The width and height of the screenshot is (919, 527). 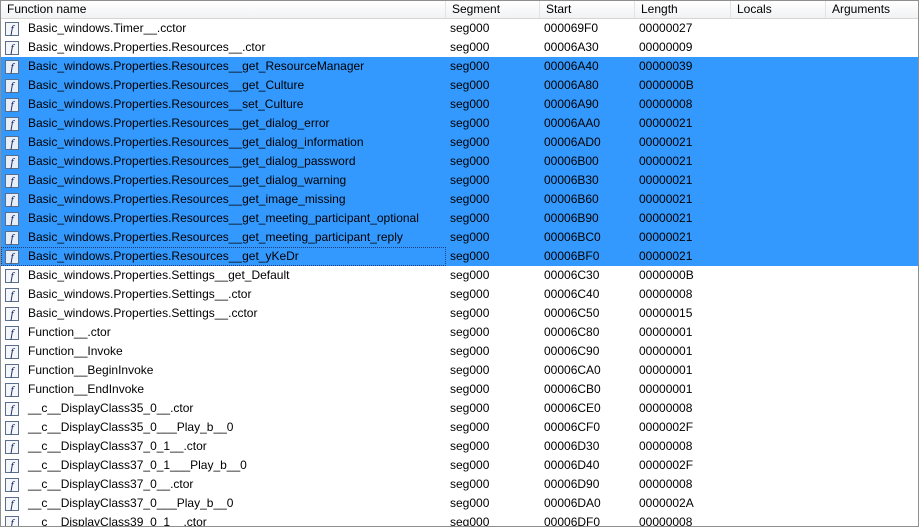 I want to click on function-name-label: __c__DisplayClass35_0__.ctor, so click(x=111, y=408).